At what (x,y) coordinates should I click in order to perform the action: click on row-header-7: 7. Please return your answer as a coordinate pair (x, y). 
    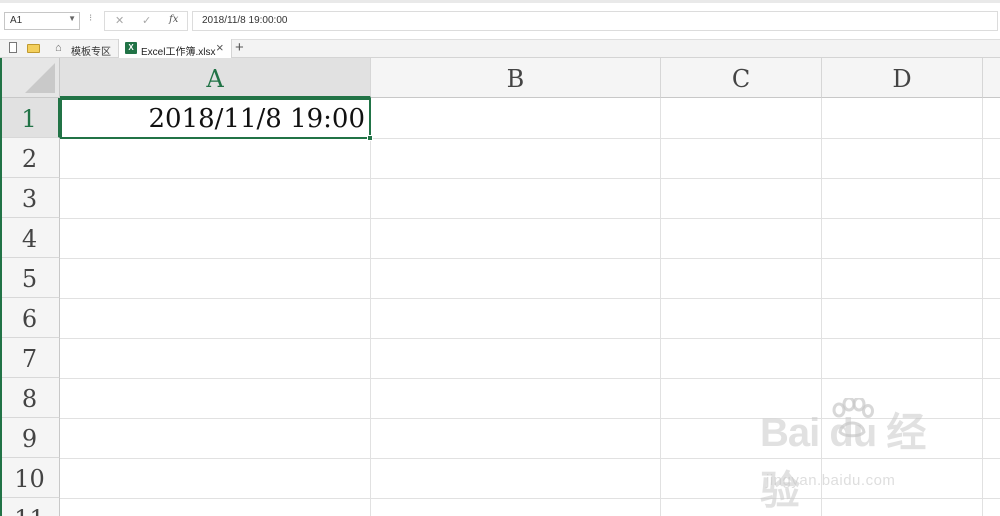
    Looking at the image, I should click on (30, 358).